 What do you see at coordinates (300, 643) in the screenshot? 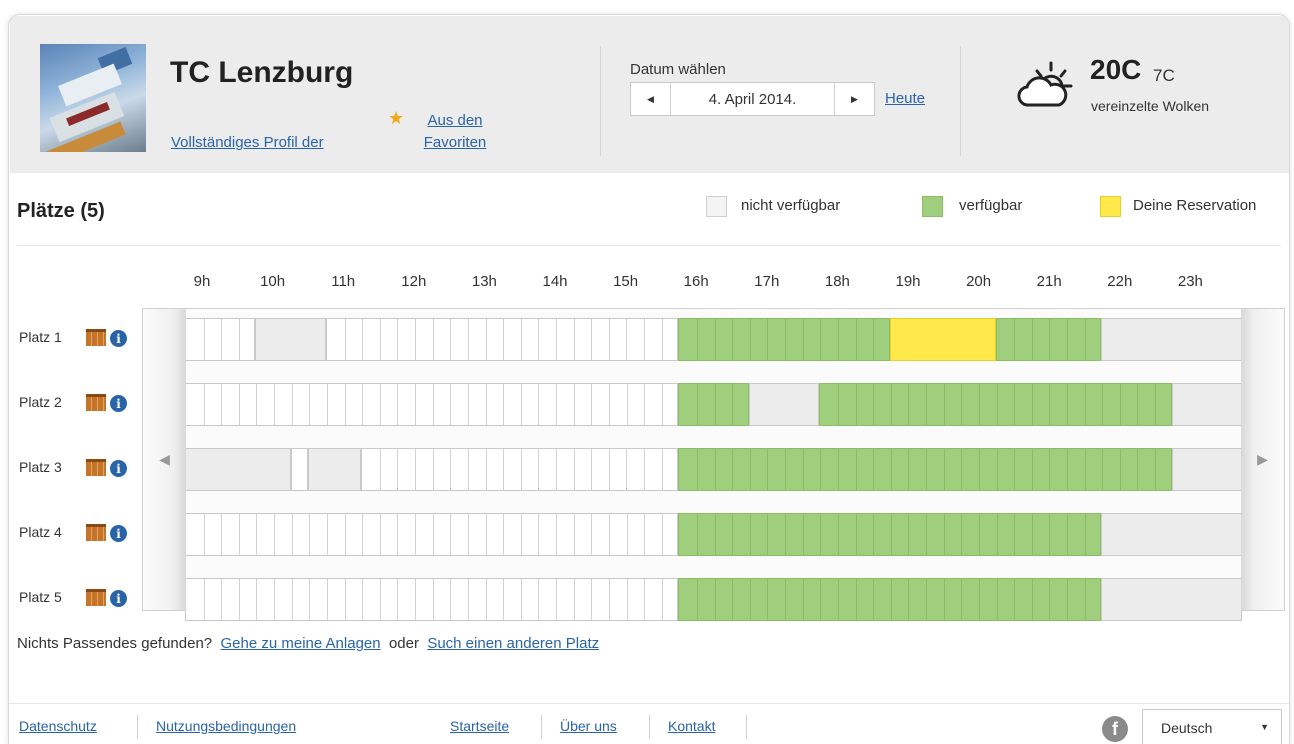
I see `my-facilities-link: Gehe zu meine Anlagen` at bounding box center [300, 643].